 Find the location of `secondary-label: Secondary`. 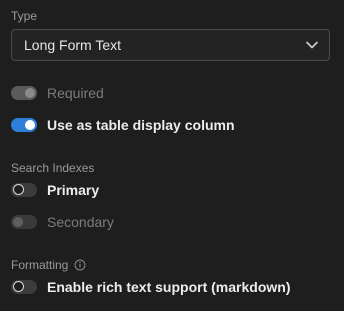

secondary-label: Secondary is located at coordinates (80, 222).